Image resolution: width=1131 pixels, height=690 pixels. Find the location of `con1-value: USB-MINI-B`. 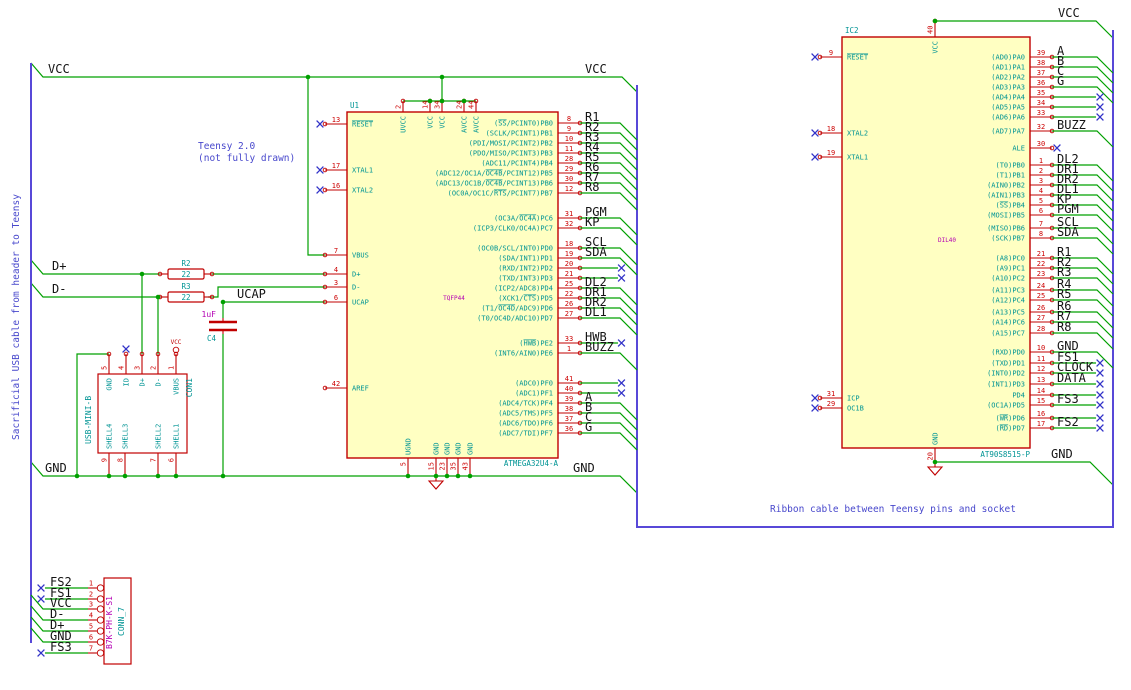

con1-value: USB-MINI-B is located at coordinates (88, 420).